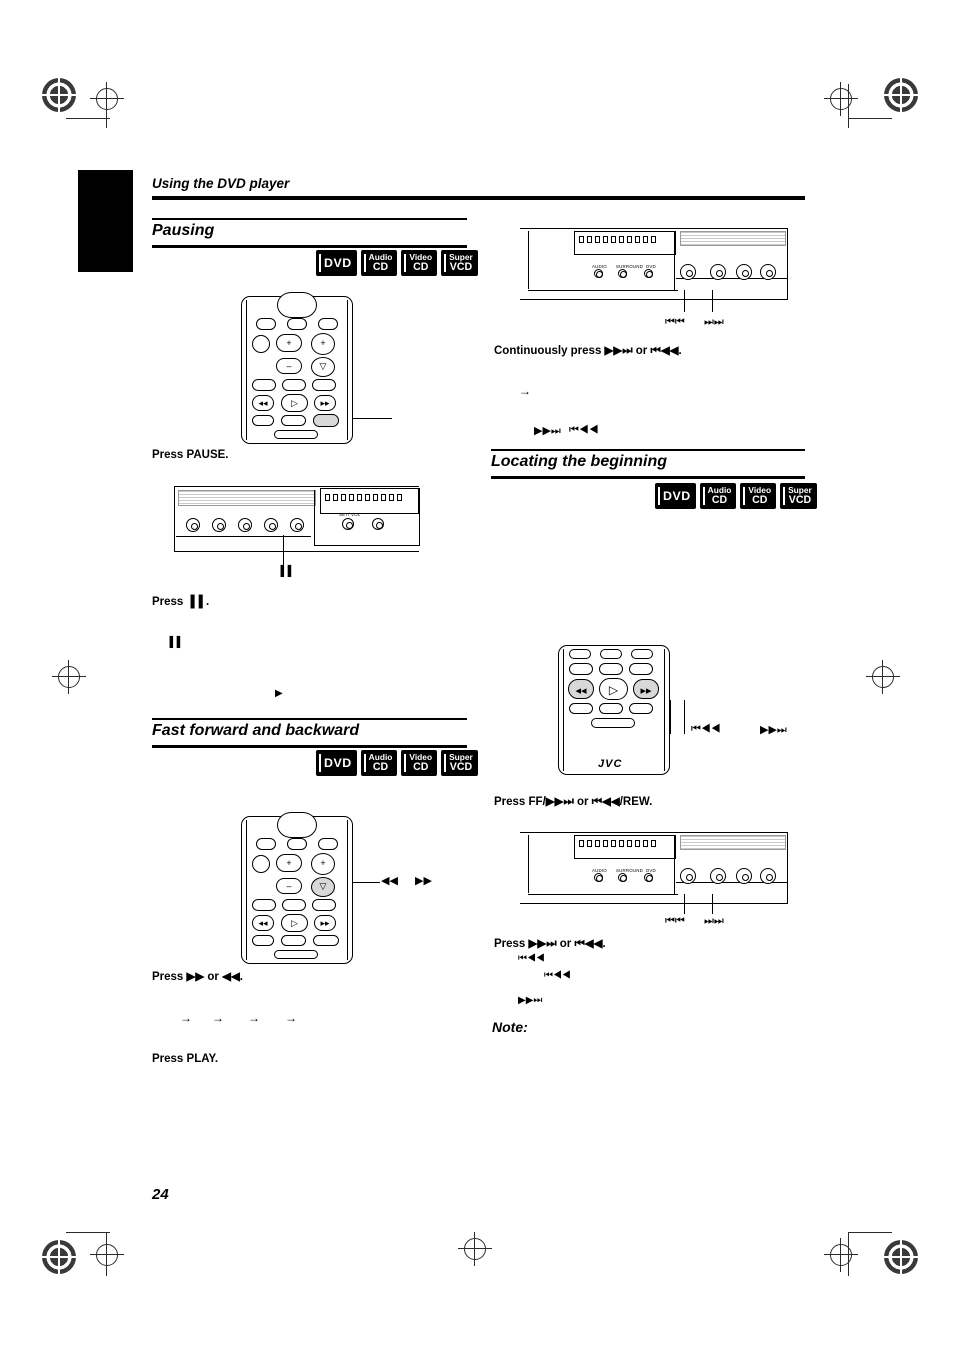  Describe the element at coordinates (610, 764) in the screenshot. I see `brand-jvc: JVC` at that location.